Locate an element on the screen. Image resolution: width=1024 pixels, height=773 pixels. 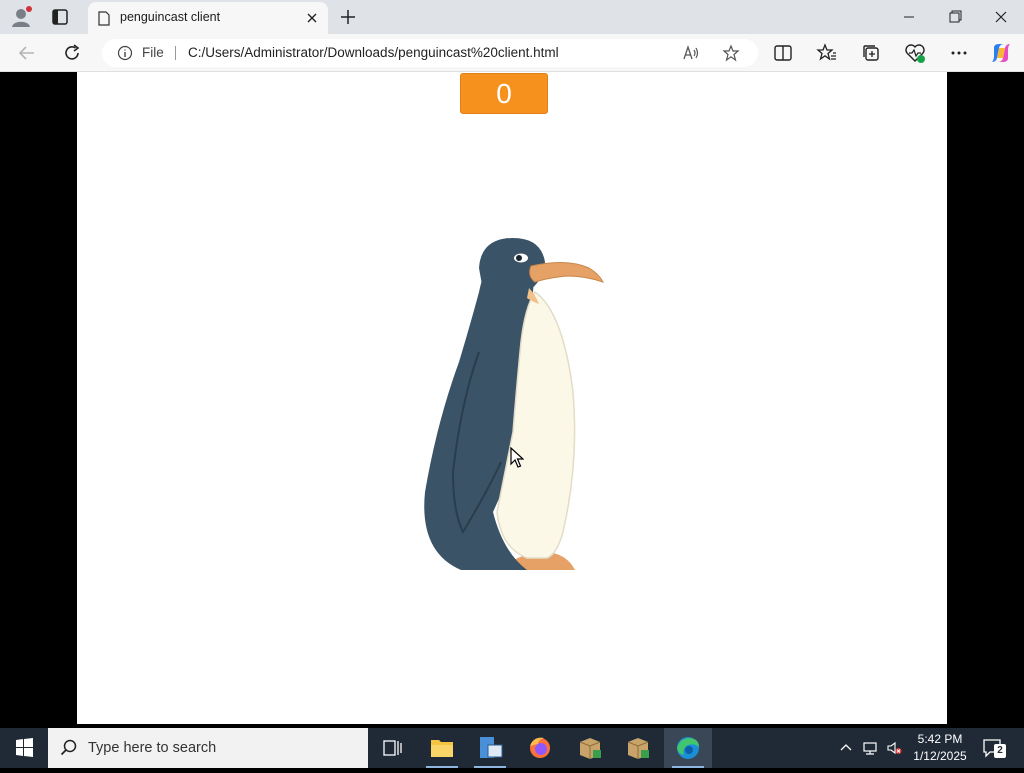
profile-icon is located at coordinates (21, 17).